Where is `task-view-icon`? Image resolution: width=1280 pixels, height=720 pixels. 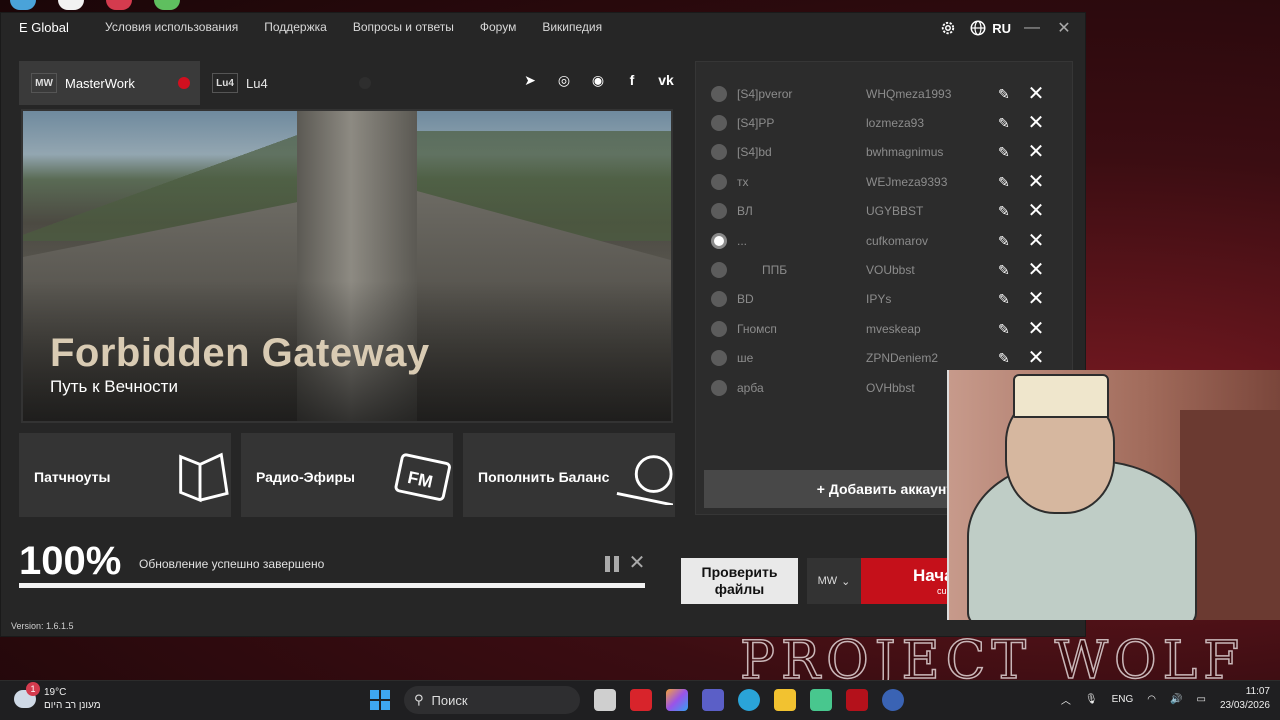
task-view-icon is located at coordinates (605, 700).